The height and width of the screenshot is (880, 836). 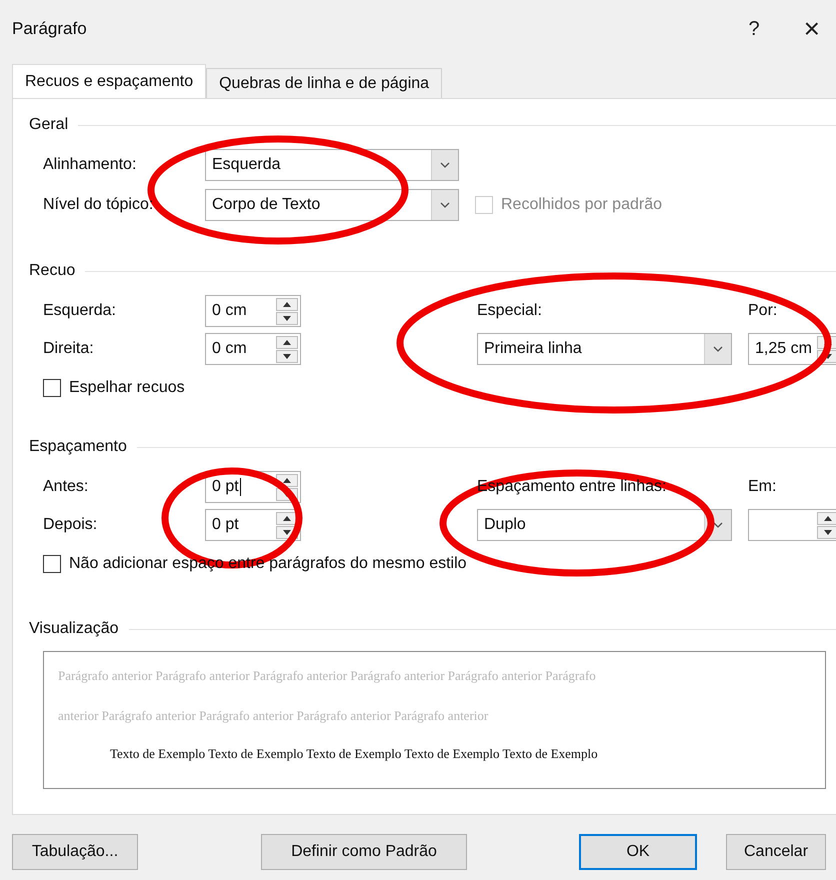 I want to click on dropdown: Primeira linha, so click(x=604, y=349).